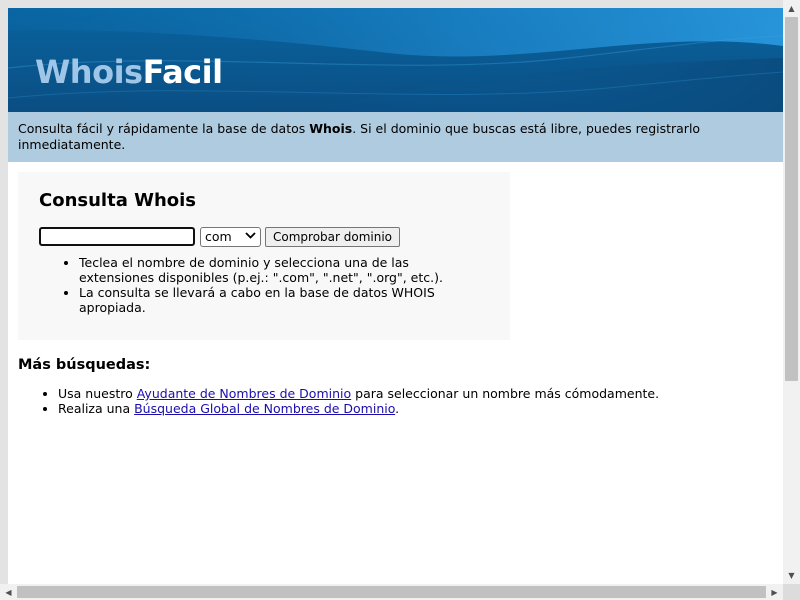 This screenshot has height=600, width=800. Describe the element at coordinates (96, 408) in the screenshot. I see `item-text: Realiza una` at that location.